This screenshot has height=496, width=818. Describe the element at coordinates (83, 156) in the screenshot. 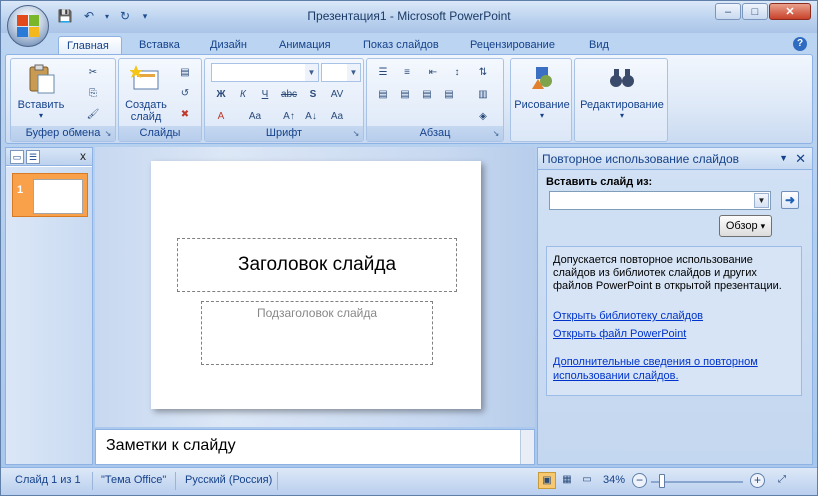

I see `close-pane-icon: x` at that location.